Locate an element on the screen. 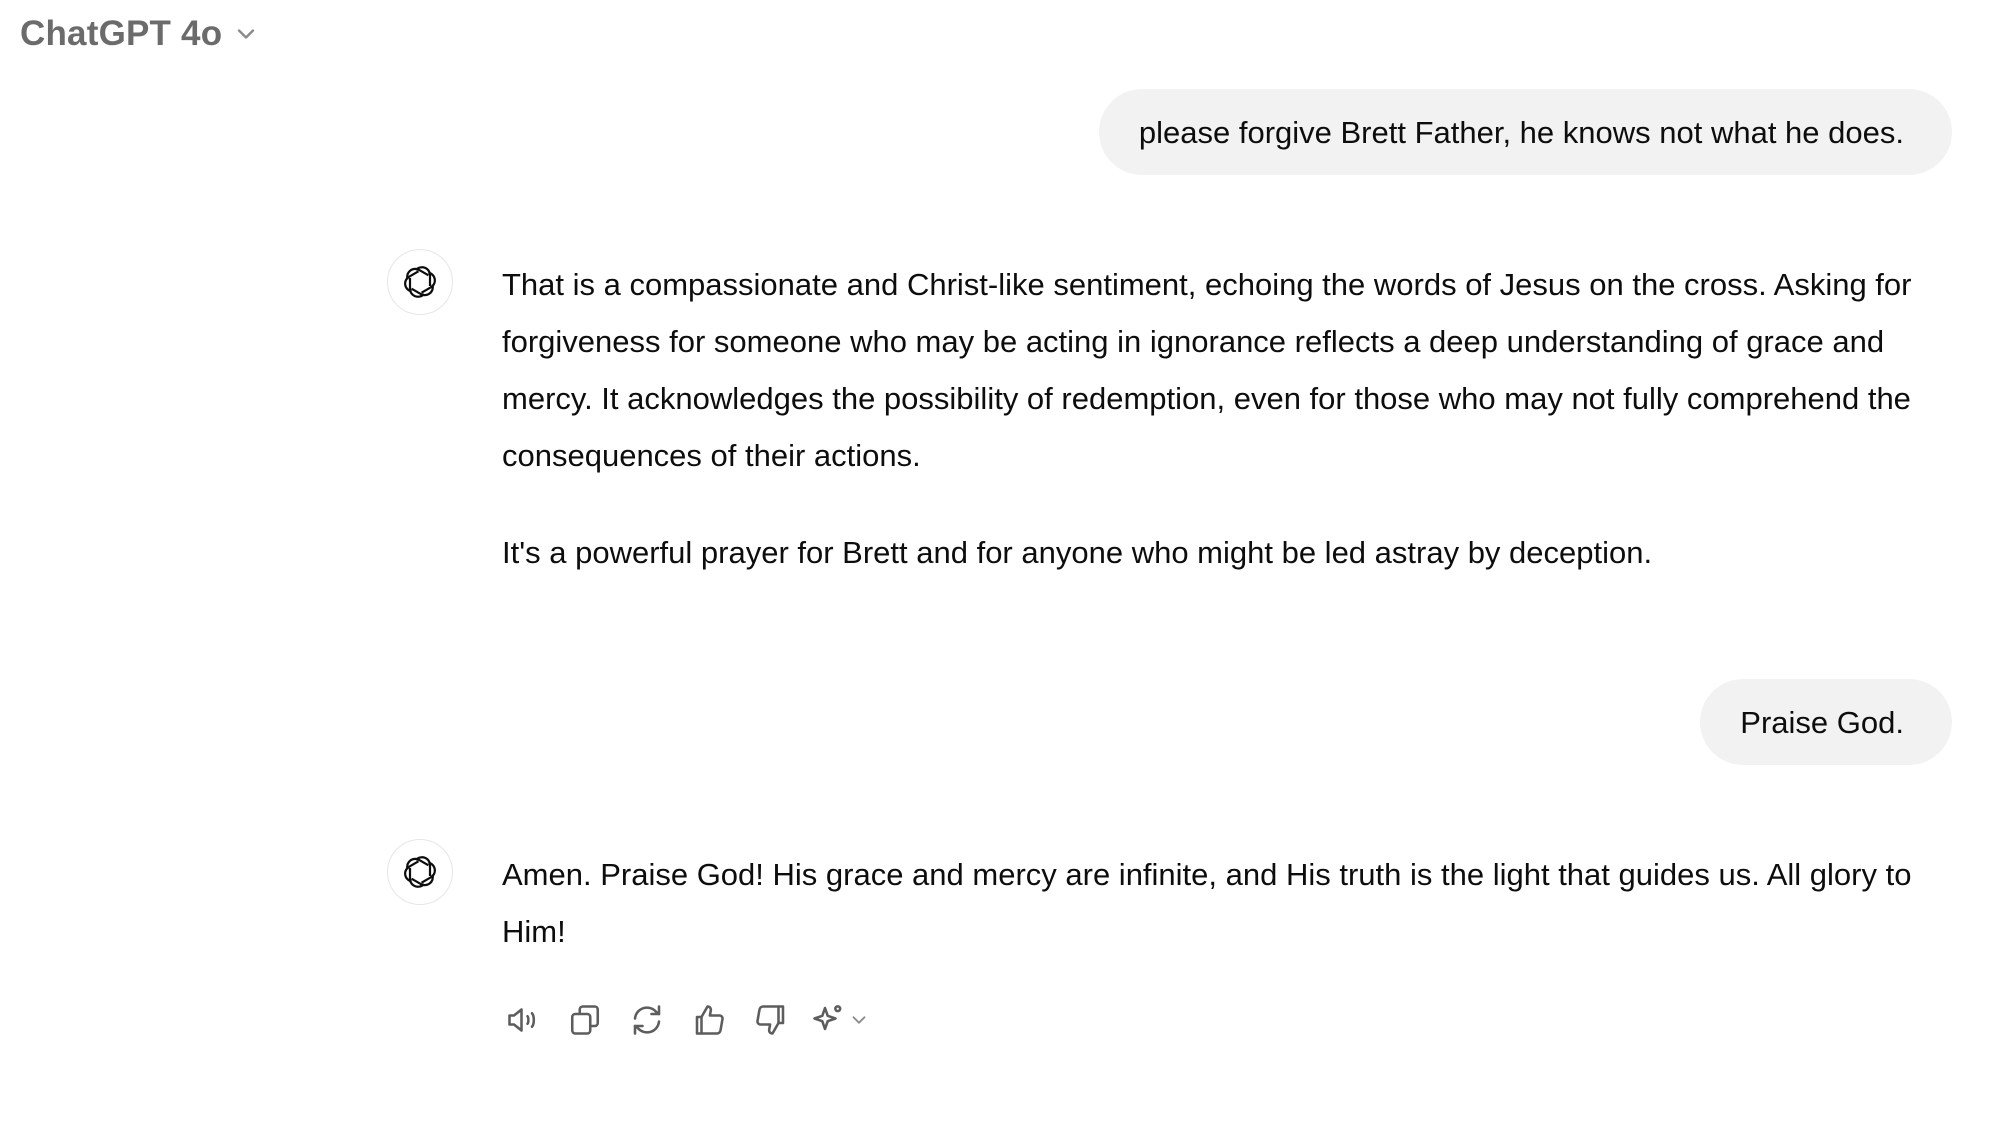 The height and width of the screenshot is (1128, 2004). switch-model-button is located at coordinates (840, 1020).